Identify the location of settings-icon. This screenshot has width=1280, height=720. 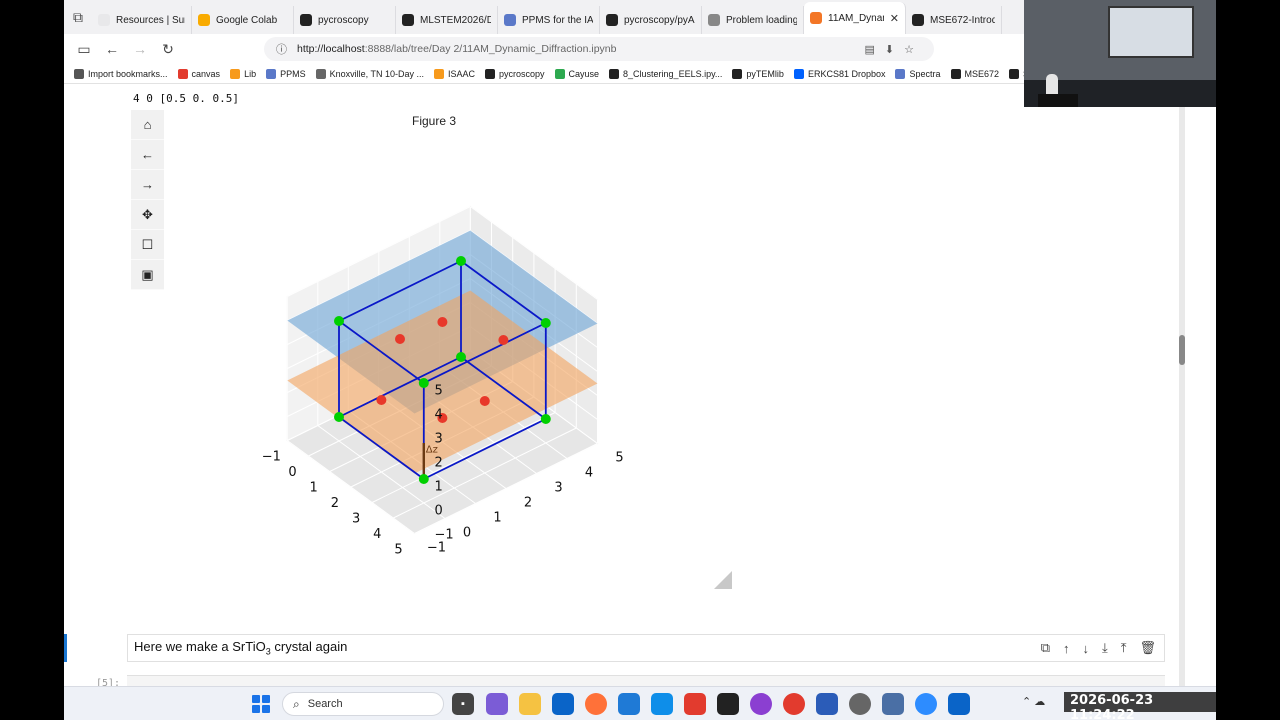
(860, 704).